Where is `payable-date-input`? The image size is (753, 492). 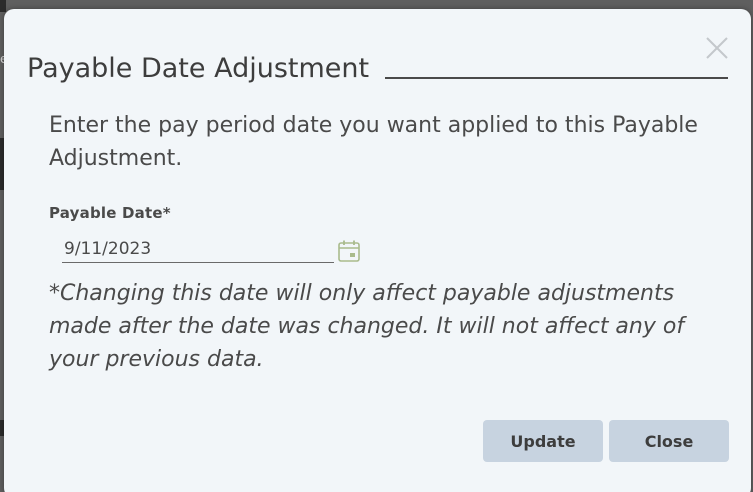 payable-date-input is located at coordinates (198, 249).